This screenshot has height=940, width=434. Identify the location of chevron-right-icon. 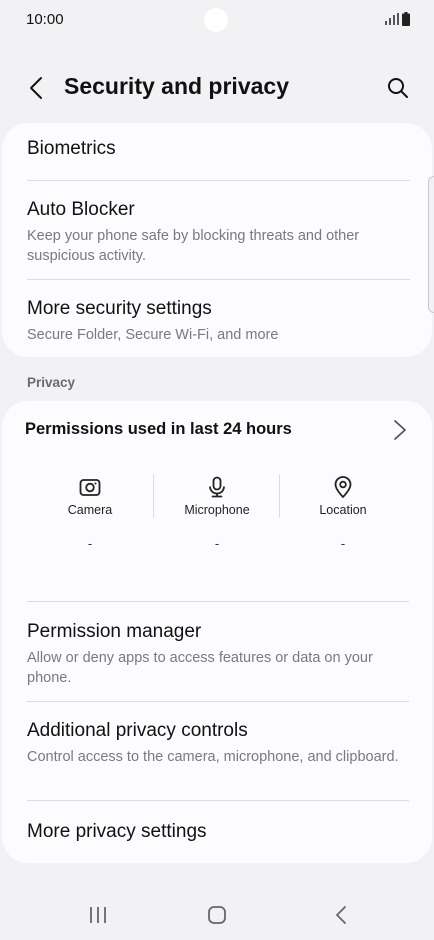
(400, 430).